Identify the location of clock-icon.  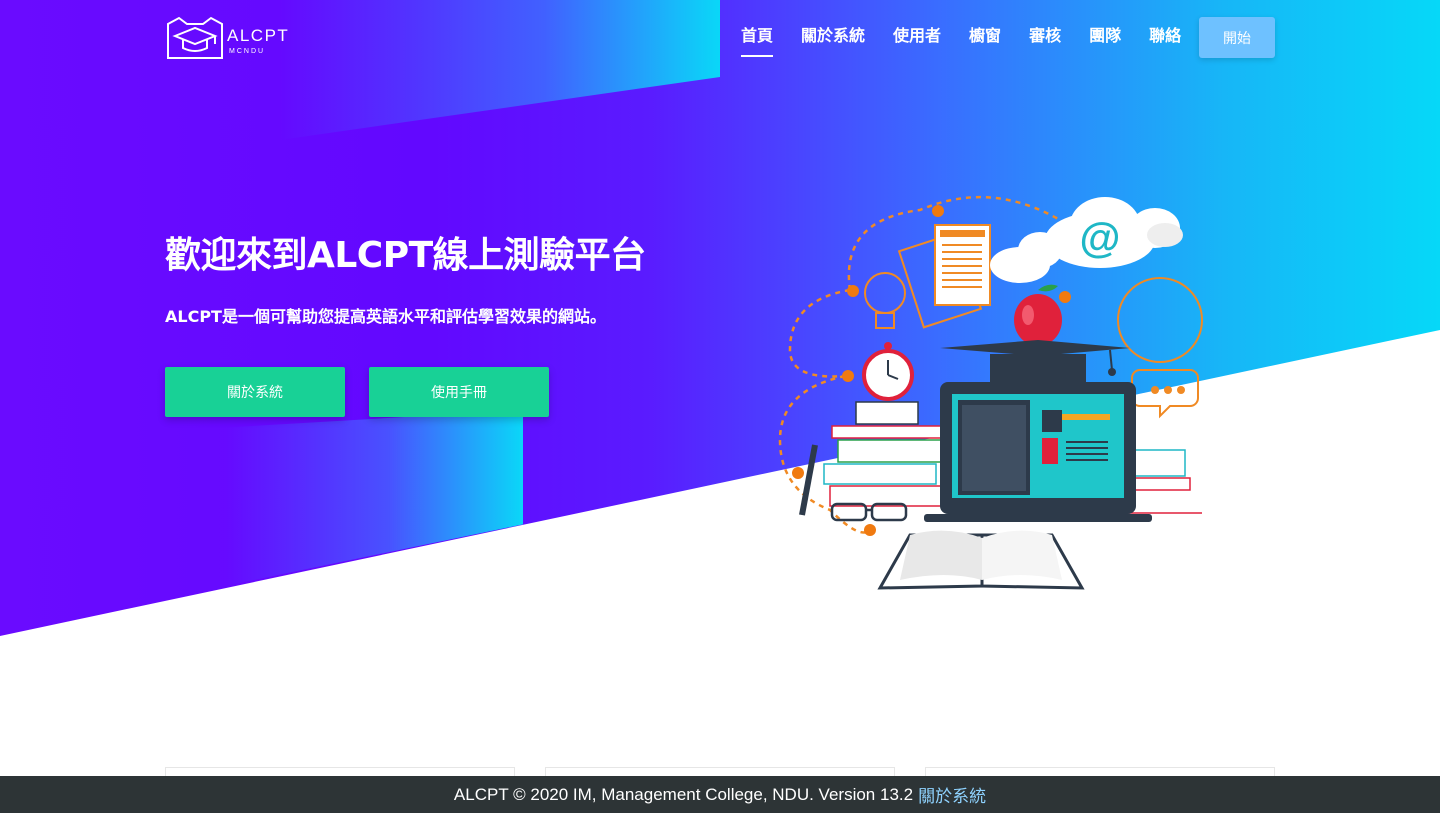
(888, 371).